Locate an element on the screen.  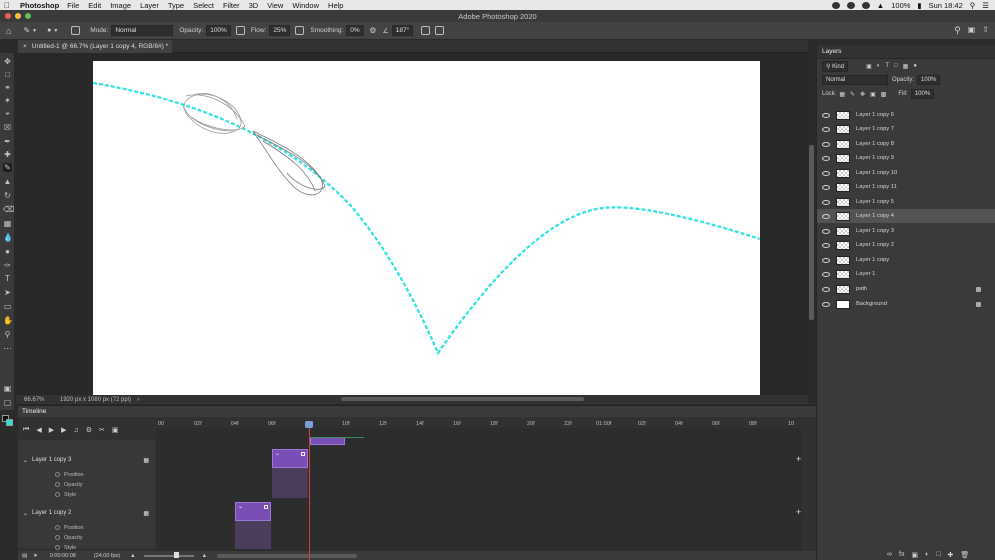
marquee-tool-icon: □ is located at coordinates (7, 74).